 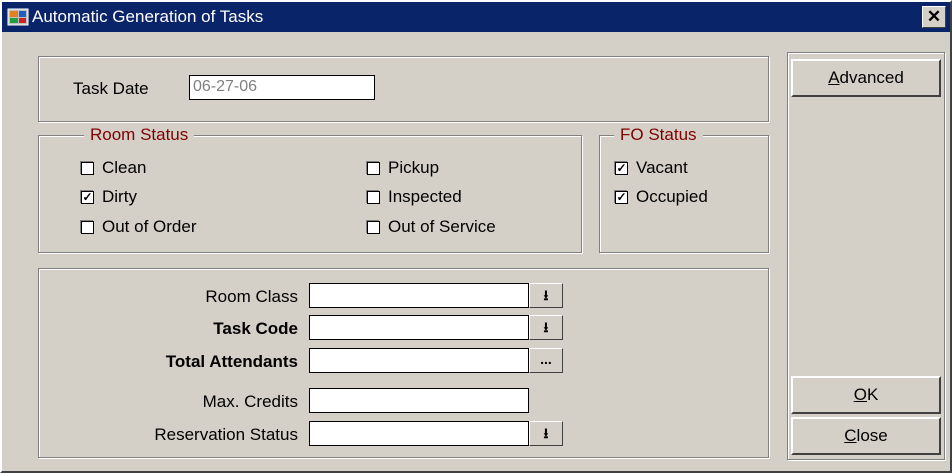 What do you see at coordinates (255, 328) in the screenshot?
I see `task-code-label: Task Code` at bounding box center [255, 328].